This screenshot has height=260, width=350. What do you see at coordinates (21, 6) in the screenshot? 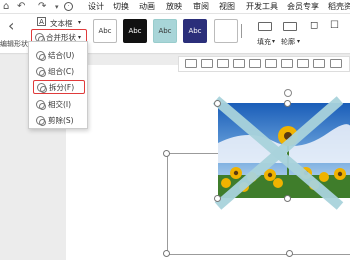
I see `undo-icon: ↶` at bounding box center [21, 6].